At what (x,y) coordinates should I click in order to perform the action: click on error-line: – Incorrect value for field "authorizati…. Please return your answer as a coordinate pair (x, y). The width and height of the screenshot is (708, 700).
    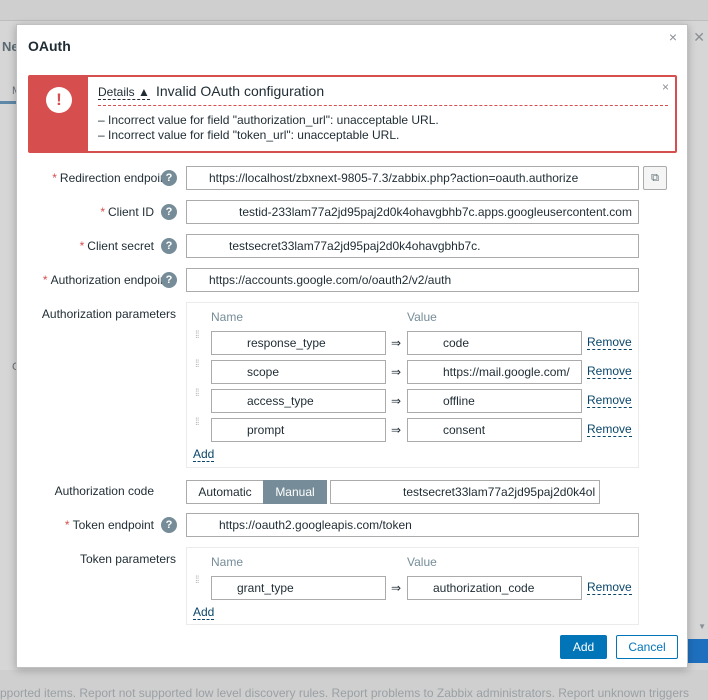
    Looking at the image, I should click on (268, 120).